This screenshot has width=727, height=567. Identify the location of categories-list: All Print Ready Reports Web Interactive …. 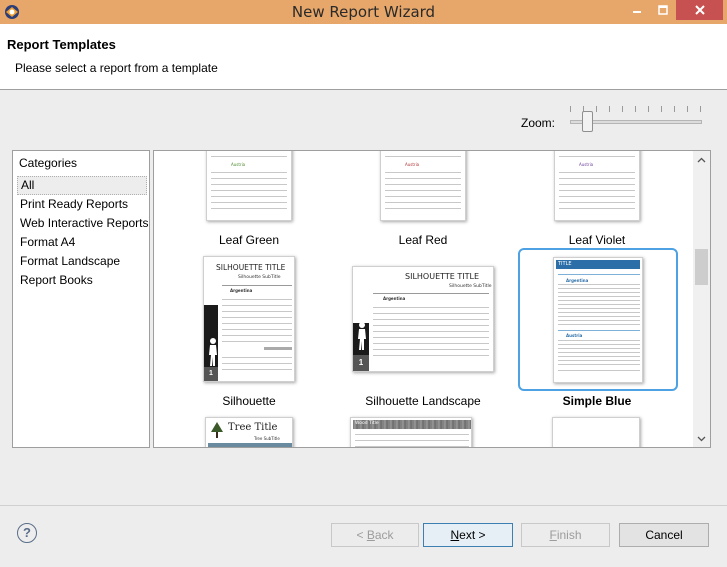
(83, 233).